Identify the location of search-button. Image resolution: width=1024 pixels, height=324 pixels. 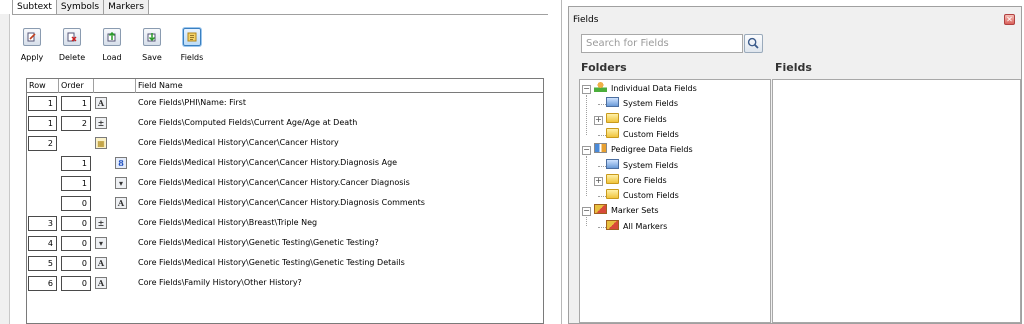
(753, 43).